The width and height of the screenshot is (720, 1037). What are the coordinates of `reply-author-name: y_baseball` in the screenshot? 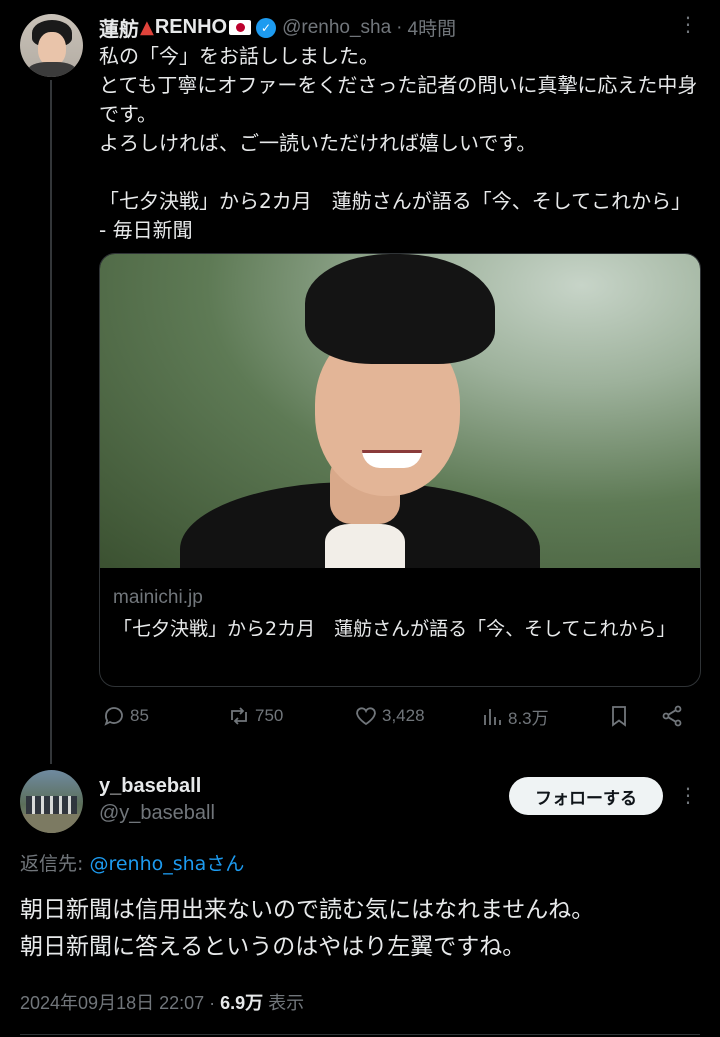 It's located at (150, 786).